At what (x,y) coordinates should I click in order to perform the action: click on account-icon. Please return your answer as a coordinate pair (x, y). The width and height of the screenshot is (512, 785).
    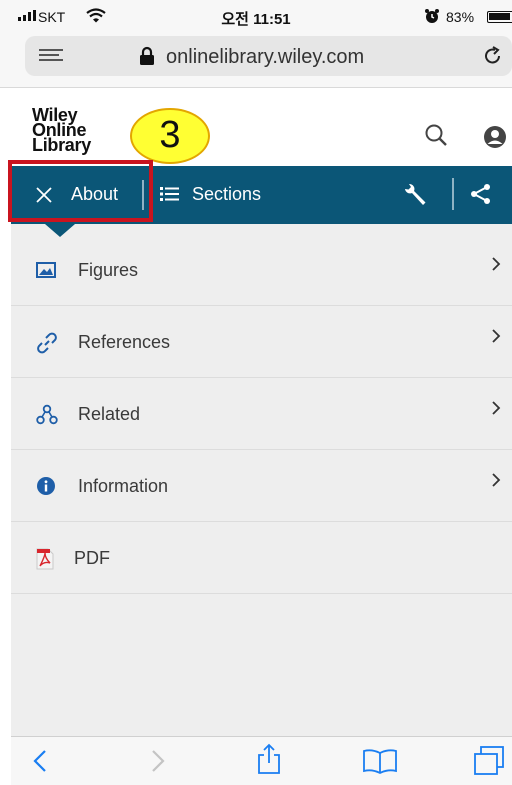
    Looking at the image, I should click on (495, 139).